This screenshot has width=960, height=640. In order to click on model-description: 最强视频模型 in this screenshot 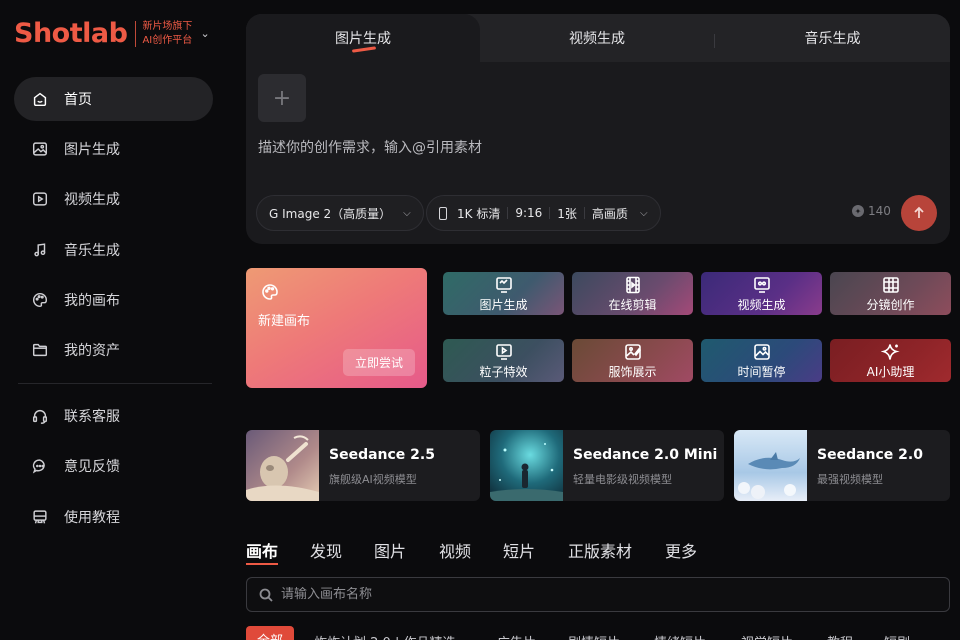, I will do `click(850, 479)`.